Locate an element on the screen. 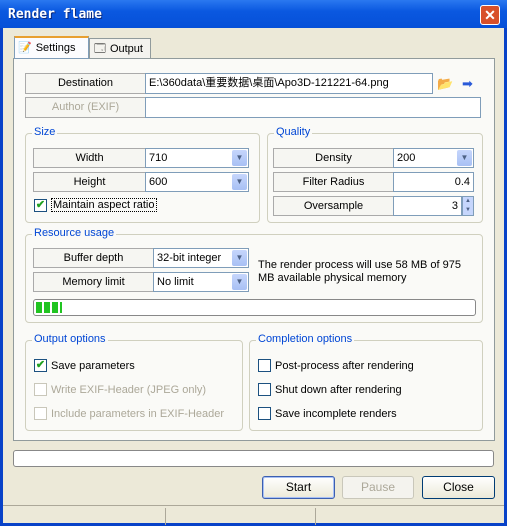  destination-label: Destination is located at coordinates (85, 83).